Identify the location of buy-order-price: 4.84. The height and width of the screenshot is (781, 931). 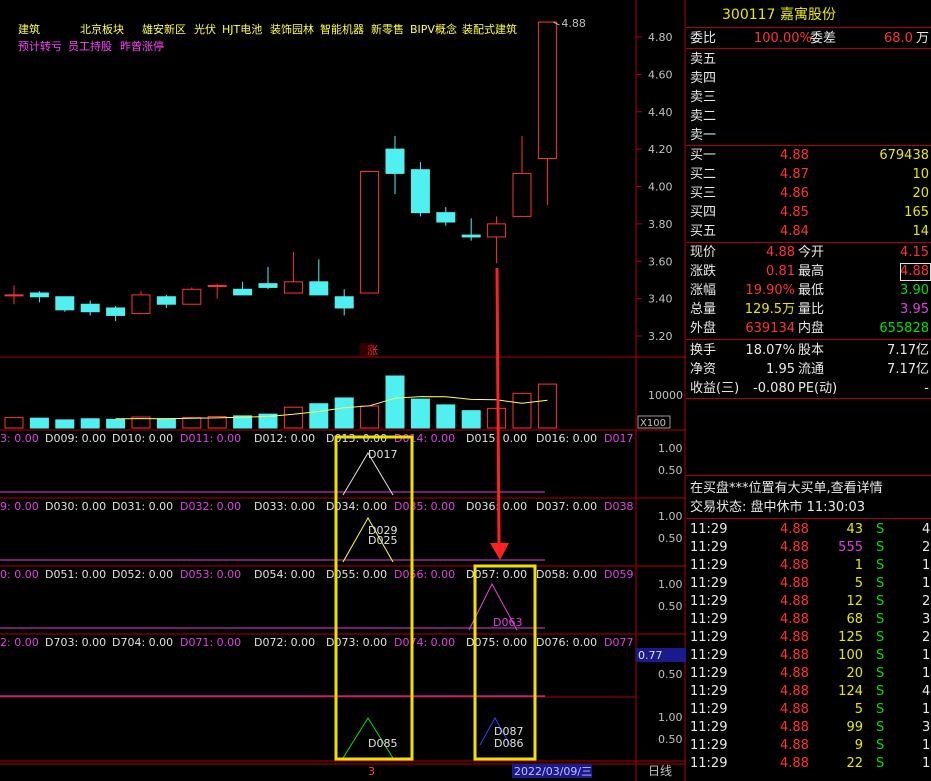
(794, 231).